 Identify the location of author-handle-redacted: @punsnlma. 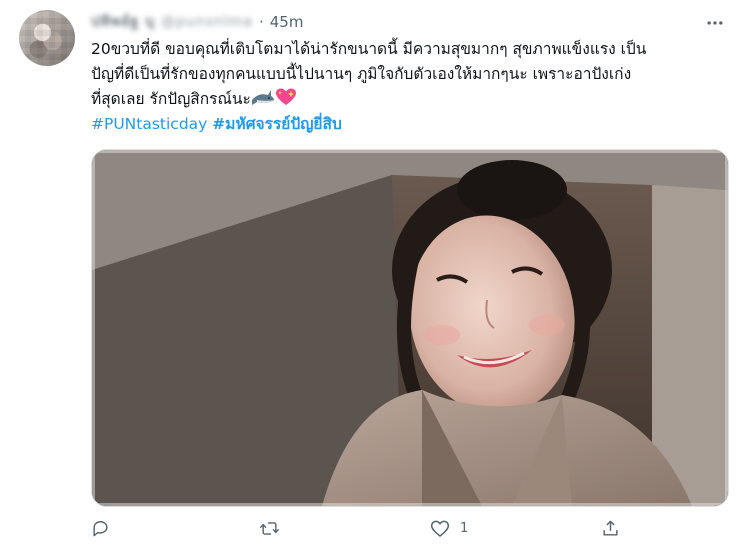
(207, 22).